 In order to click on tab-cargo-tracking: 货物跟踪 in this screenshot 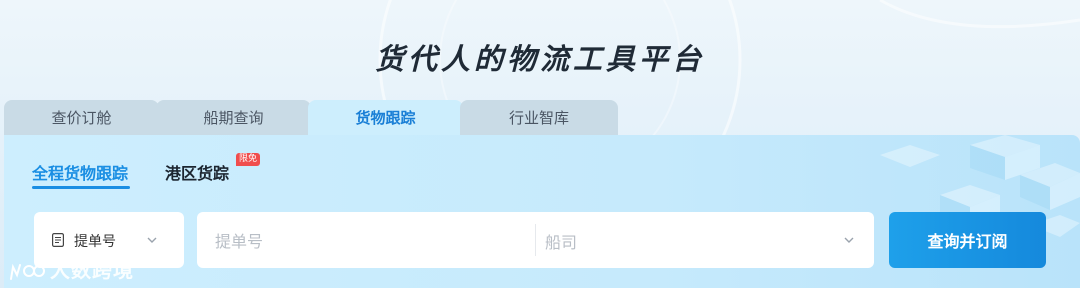, I will do `click(385, 118)`.